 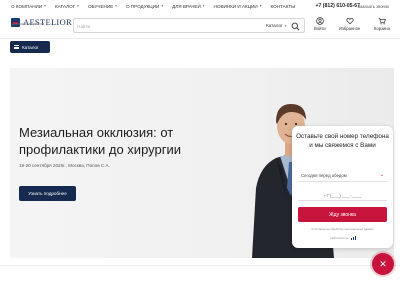 What do you see at coordinates (167, 26) in the screenshot?
I see `search-input` at bounding box center [167, 26].